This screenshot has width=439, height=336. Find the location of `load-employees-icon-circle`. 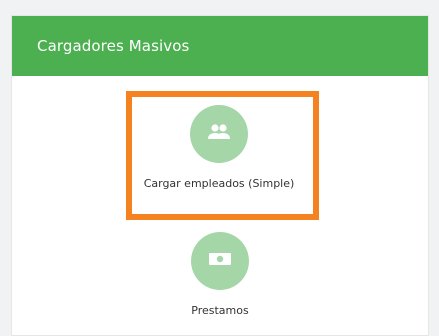

load-employees-icon-circle is located at coordinates (219, 134).